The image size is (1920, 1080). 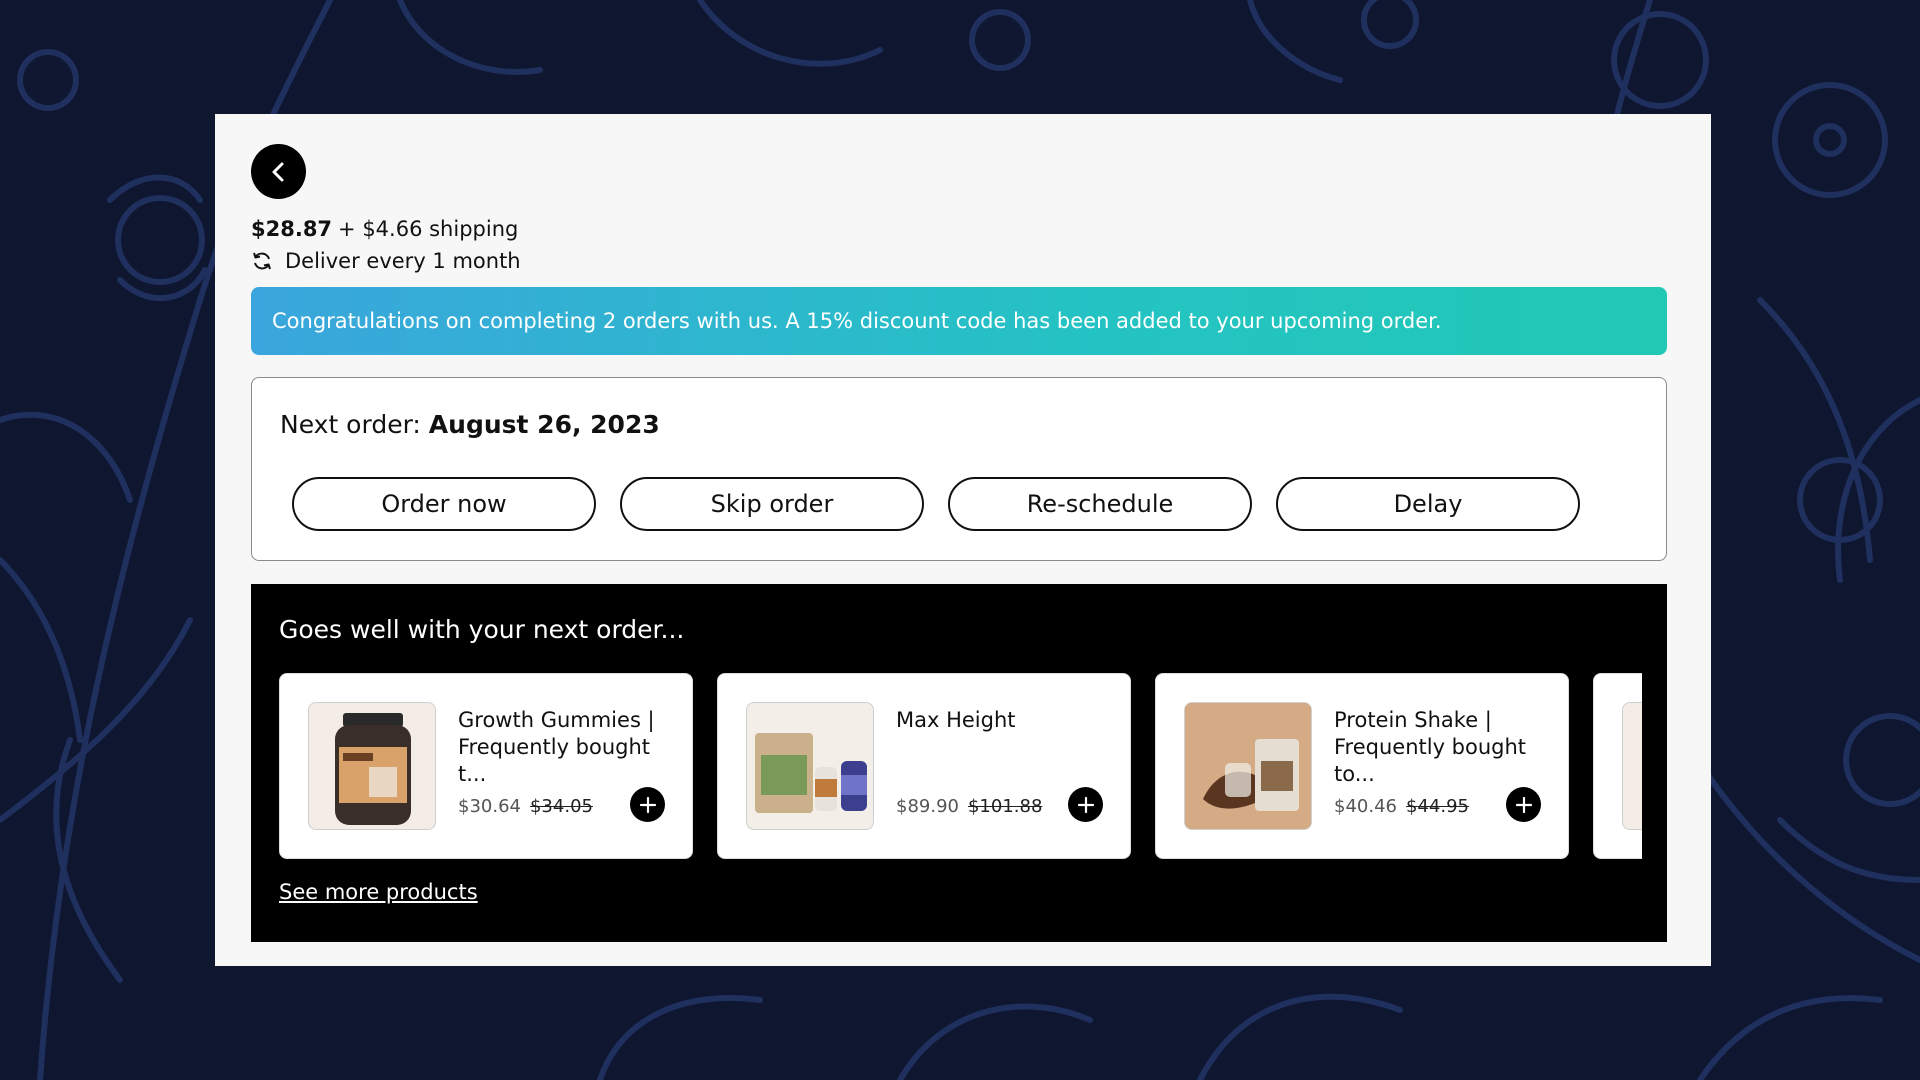 What do you see at coordinates (544, 424) in the screenshot?
I see `next-order-date: August 26, 2023` at bounding box center [544, 424].